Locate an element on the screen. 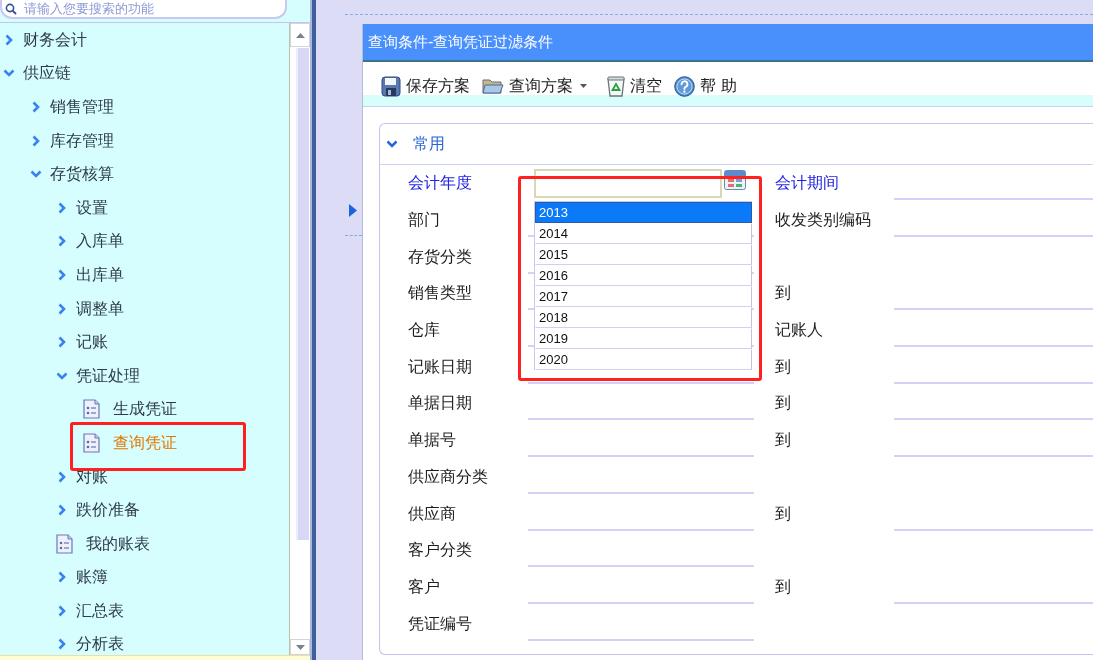  field-label: 供应商 is located at coordinates (432, 513).